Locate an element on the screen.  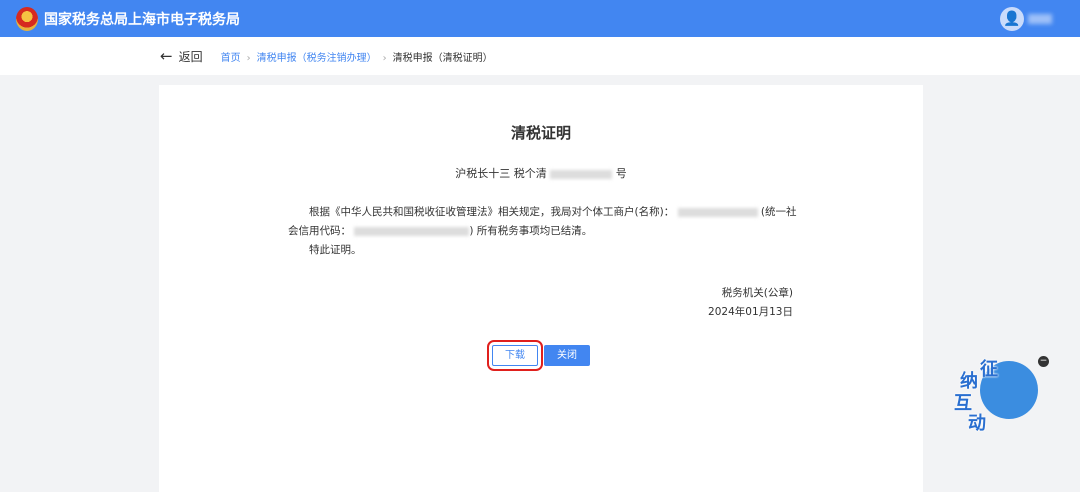
user-name-redacted is located at coordinates (1040, 19).